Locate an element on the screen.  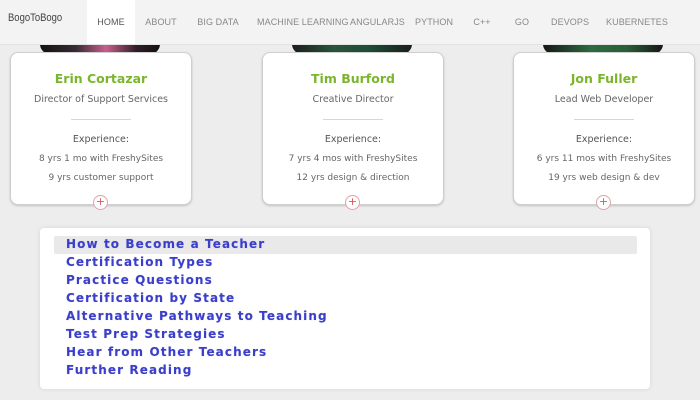
experience-line: 7 yrs 4 mos with FreshySites is located at coordinates (353, 159).